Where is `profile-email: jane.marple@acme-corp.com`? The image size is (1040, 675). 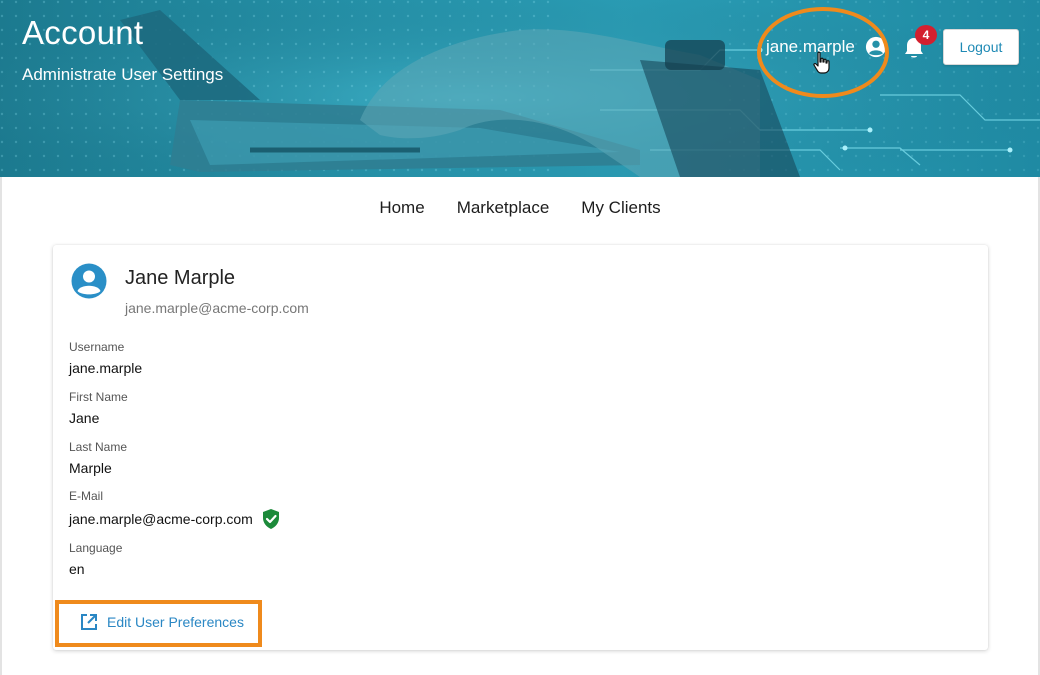
profile-email: jane.marple@acme-corp.com is located at coordinates (217, 308).